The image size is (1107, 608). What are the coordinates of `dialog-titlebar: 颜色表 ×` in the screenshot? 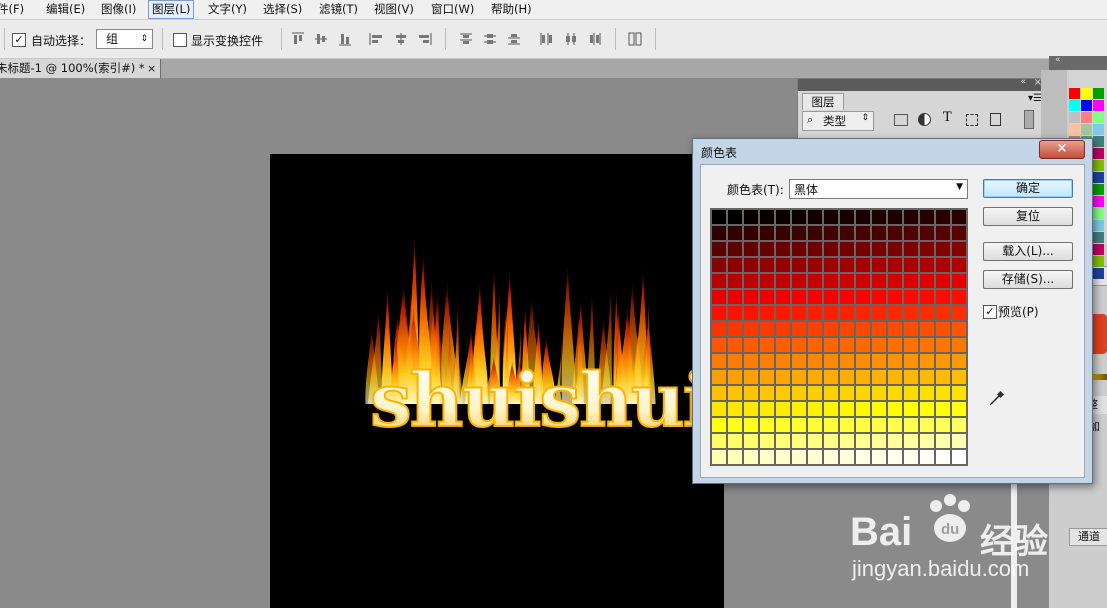 It's located at (892, 151).